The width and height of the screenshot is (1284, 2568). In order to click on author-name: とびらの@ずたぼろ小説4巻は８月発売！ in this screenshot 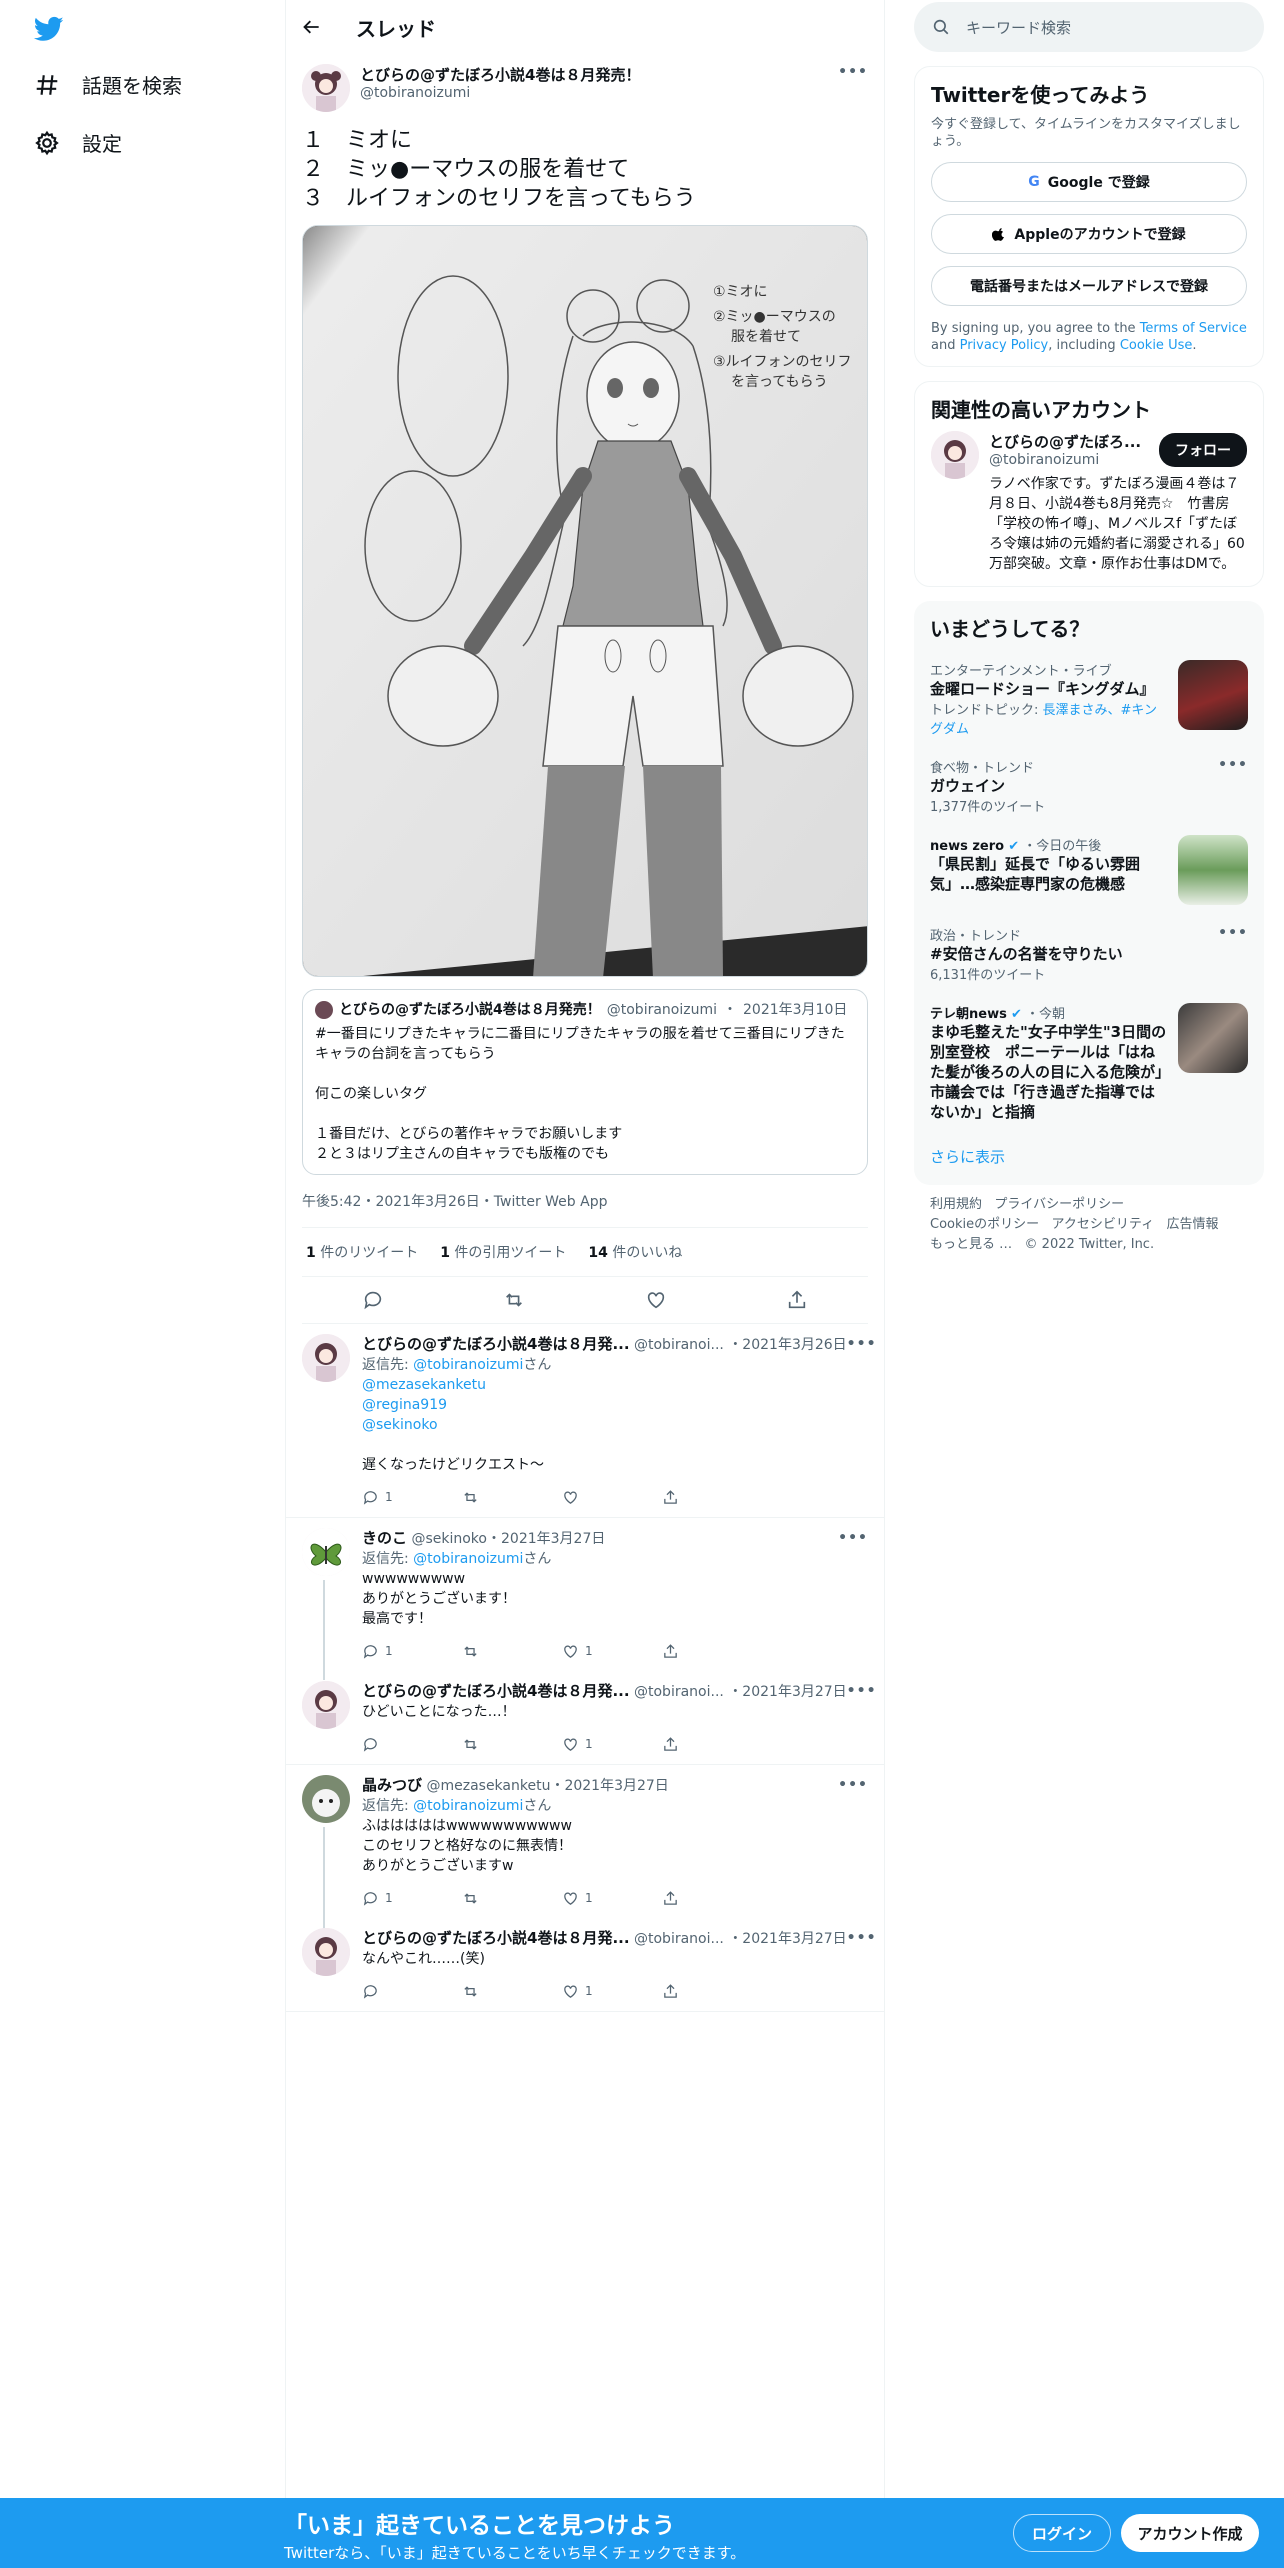, I will do `click(594, 74)`.